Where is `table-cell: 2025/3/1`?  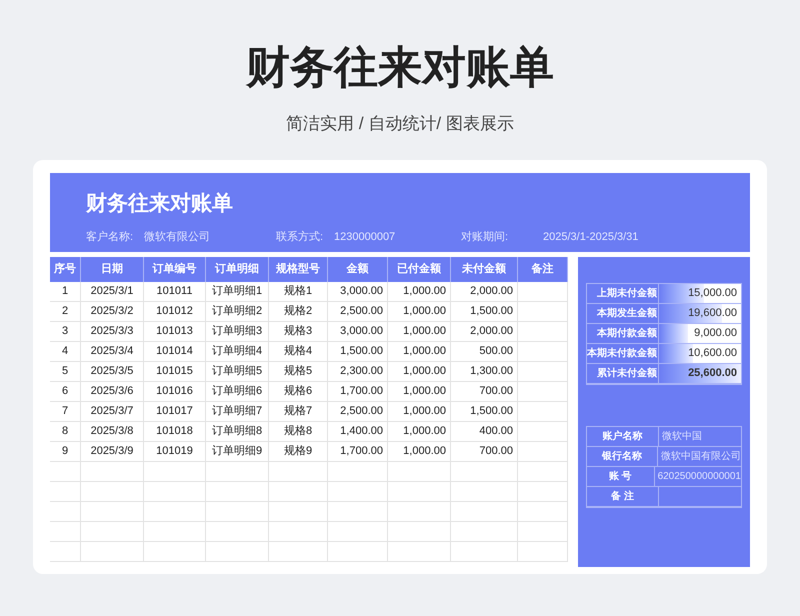
table-cell: 2025/3/1 is located at coordinates (112, 291).